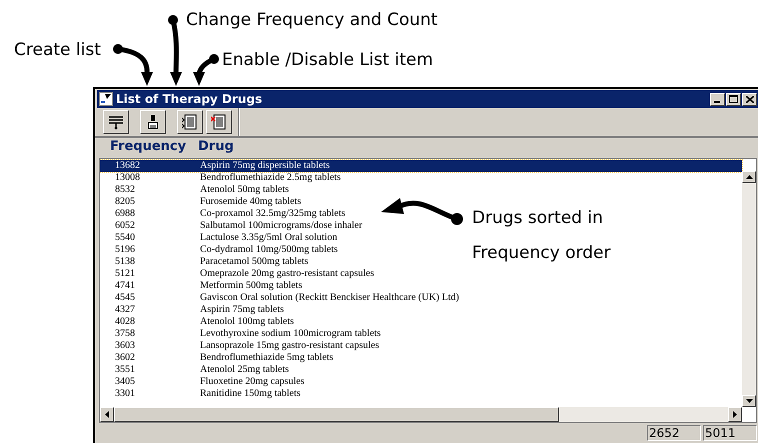  Describe the element at coordinates (216, 147) in the screenshot. I see `column-heading: Drug` at that location.